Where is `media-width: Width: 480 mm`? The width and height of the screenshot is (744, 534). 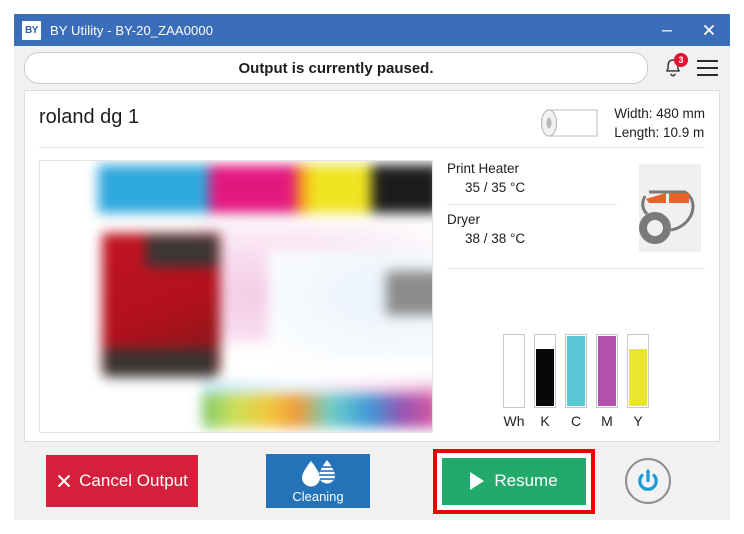 media-width: Width: 480 mm is located at coordinates (659, 113).